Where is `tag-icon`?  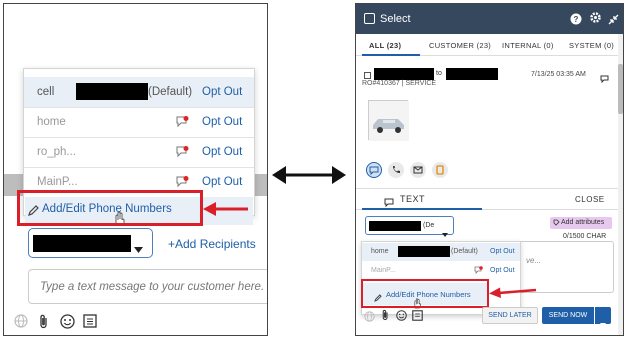 tag-icon is located at coordinates (556, 223).